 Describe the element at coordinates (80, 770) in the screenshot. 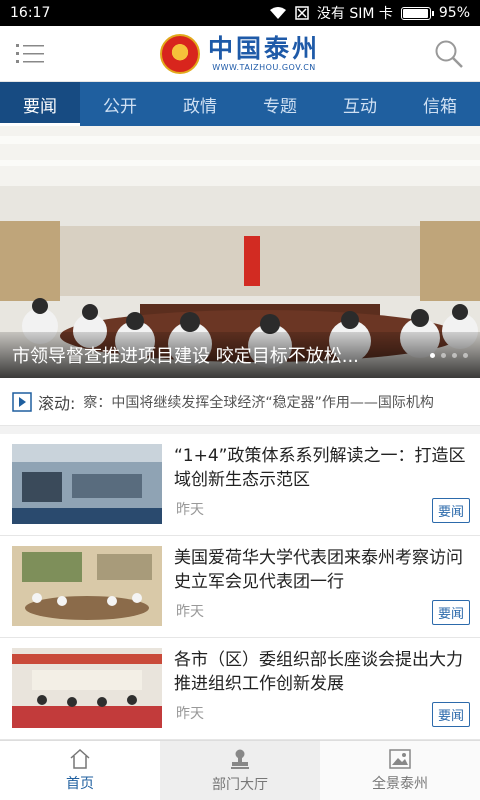

I see `nav-home: 首页` at that location.